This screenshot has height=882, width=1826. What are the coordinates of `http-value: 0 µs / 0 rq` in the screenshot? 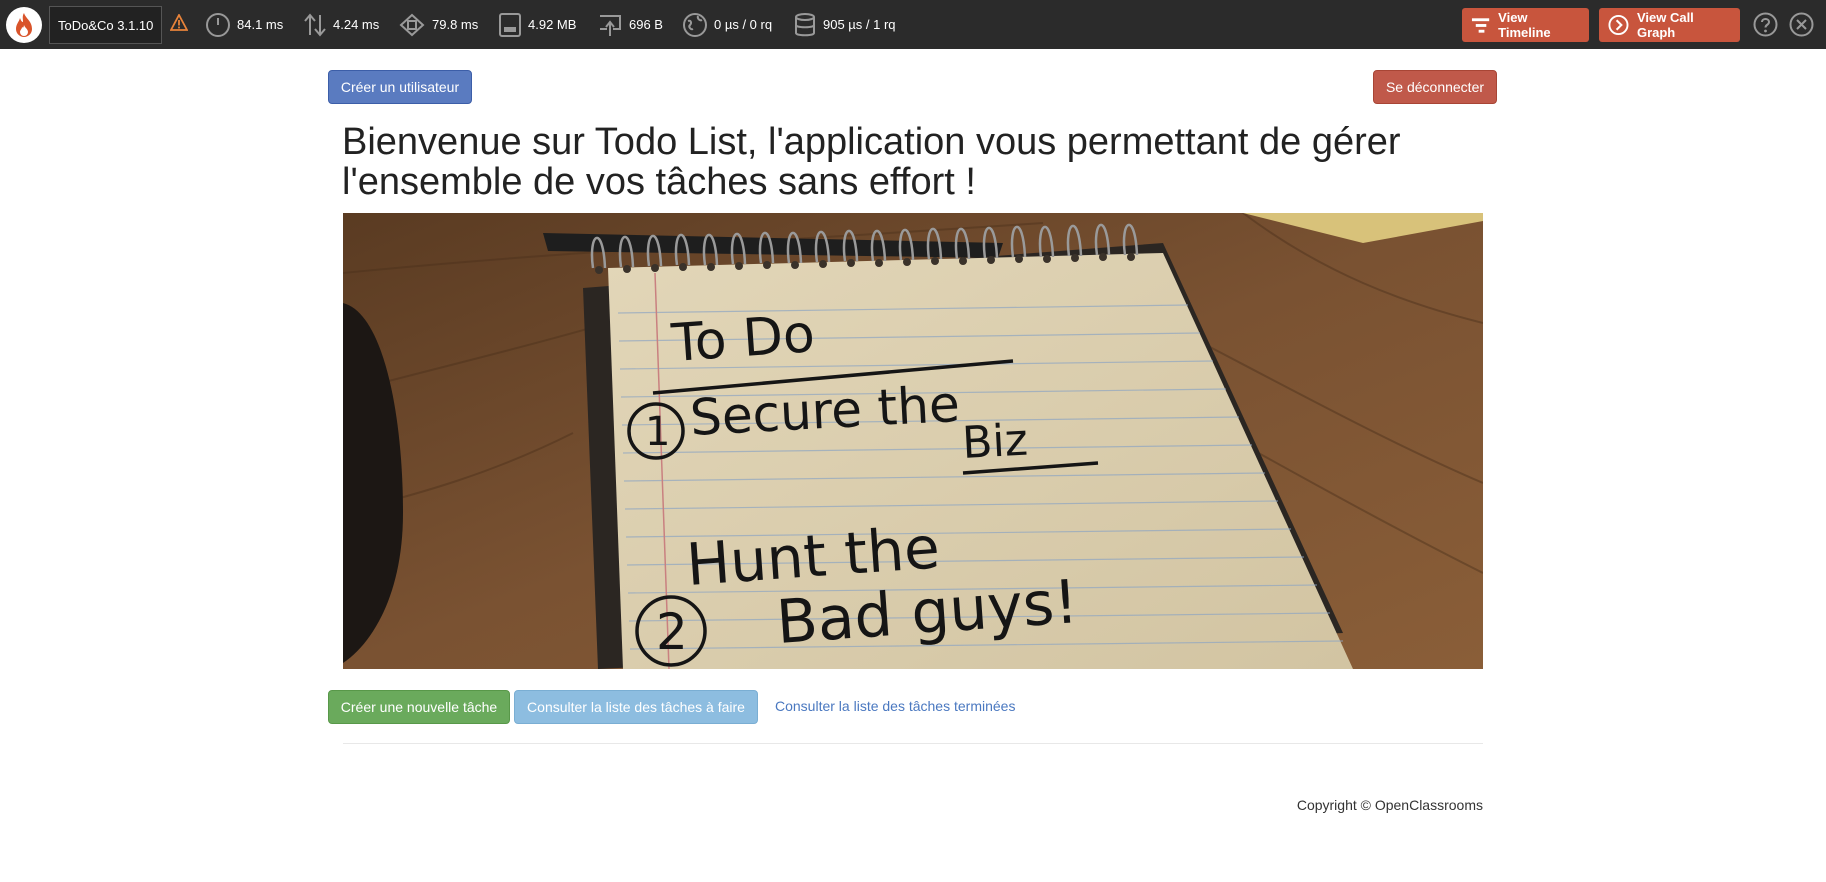 It's located at (743, 24).